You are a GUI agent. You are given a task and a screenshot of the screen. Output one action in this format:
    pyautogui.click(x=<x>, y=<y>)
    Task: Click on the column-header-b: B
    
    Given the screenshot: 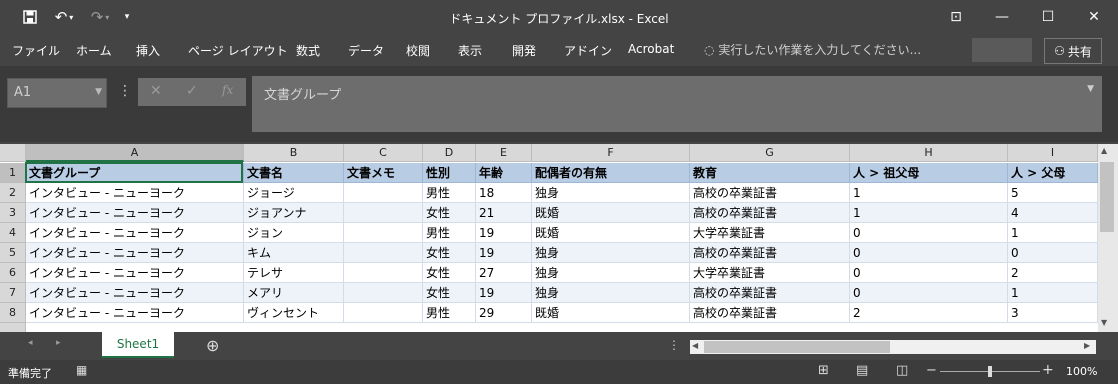 What is the action you would take?
    pyautogui.click(x=294, y=153)
    